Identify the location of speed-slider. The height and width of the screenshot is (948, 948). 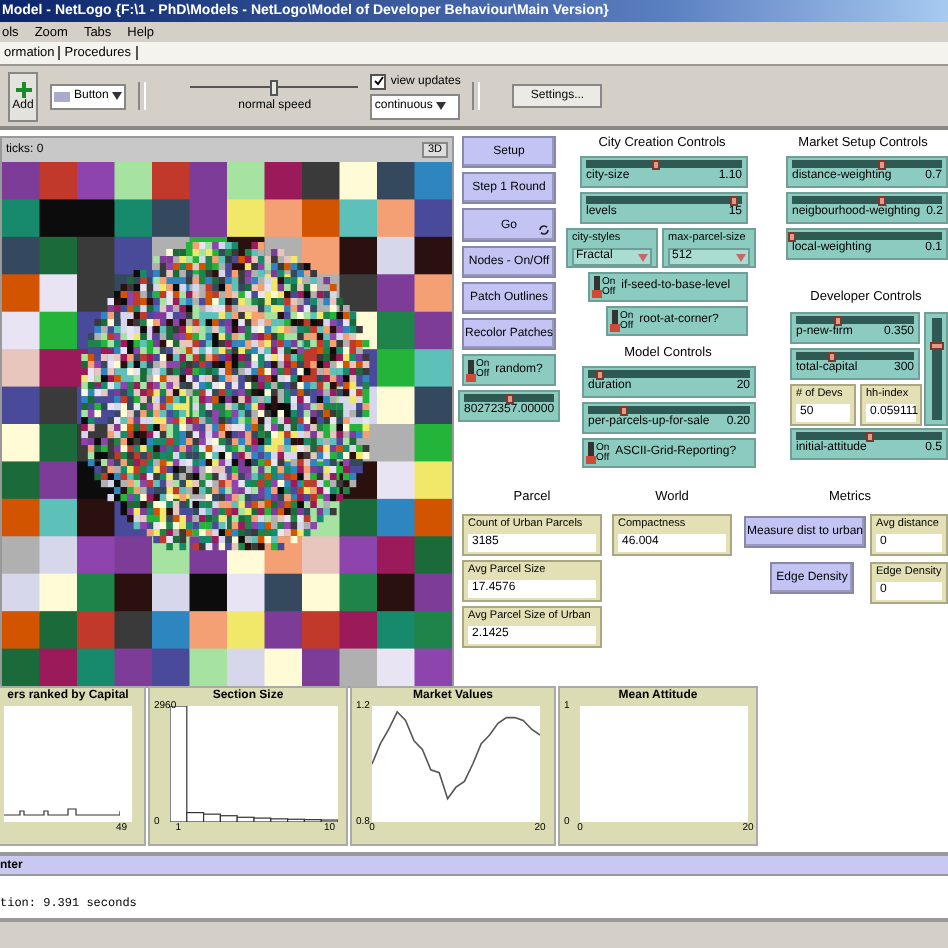
(274, 88).